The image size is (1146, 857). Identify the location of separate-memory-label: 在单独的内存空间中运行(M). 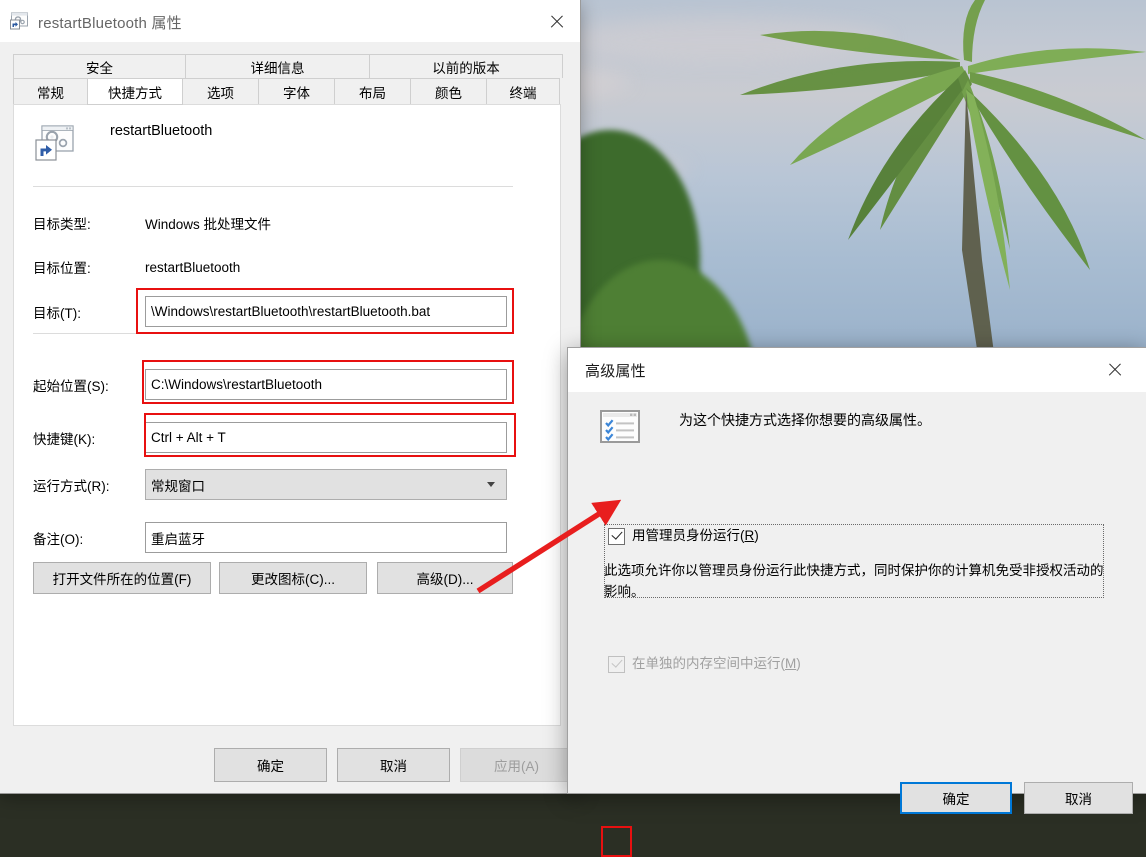
(716, 663).